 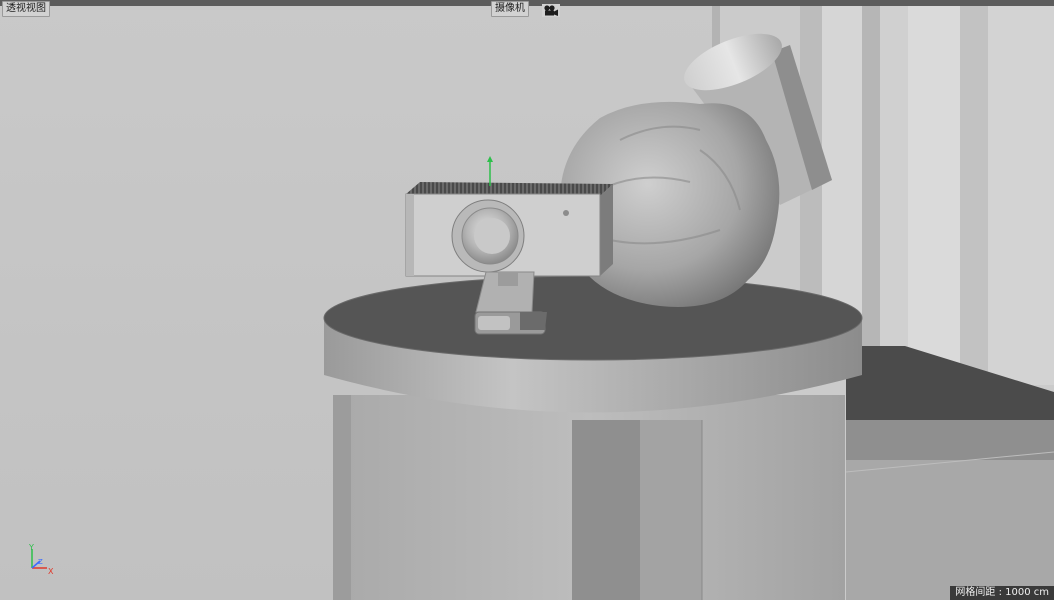 What do you see at coordinates (950, 440) in the screenshot?
I see `right-cabinet-edge` at bounding box center [950, 440].